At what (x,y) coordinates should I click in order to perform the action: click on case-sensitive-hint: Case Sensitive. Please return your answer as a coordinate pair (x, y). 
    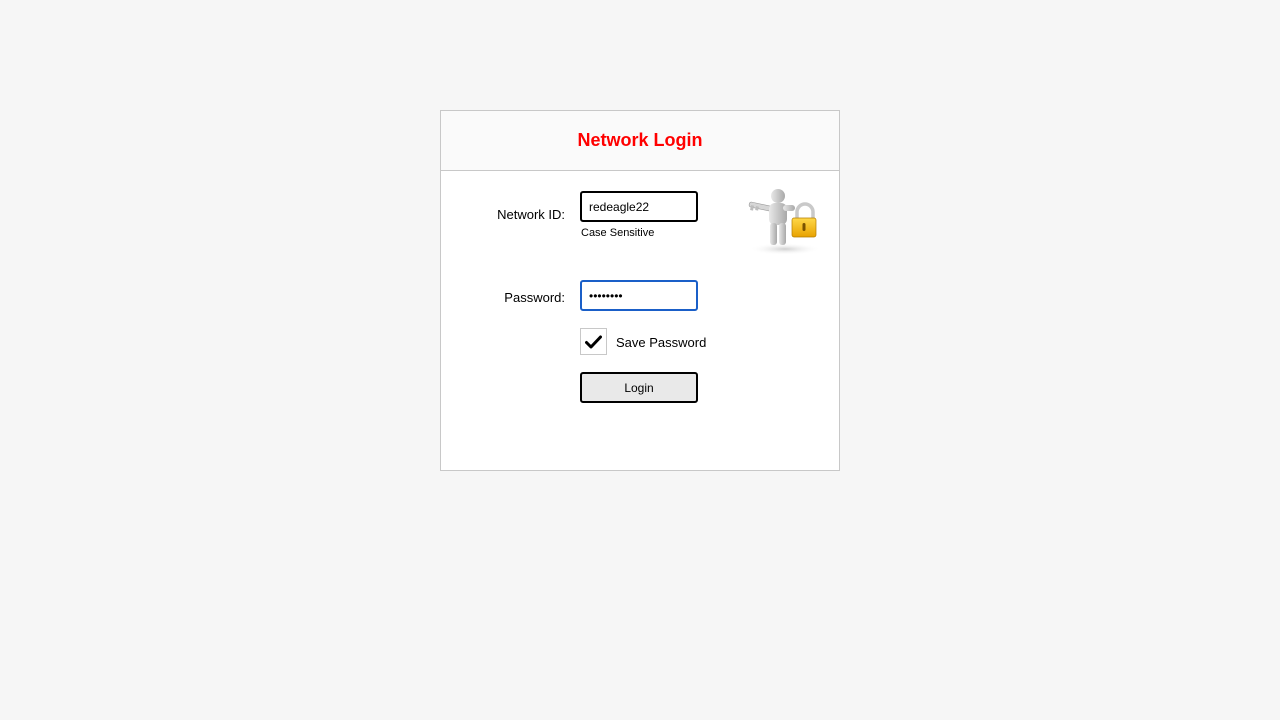
    Looking at the image, I should click on (618, 233).